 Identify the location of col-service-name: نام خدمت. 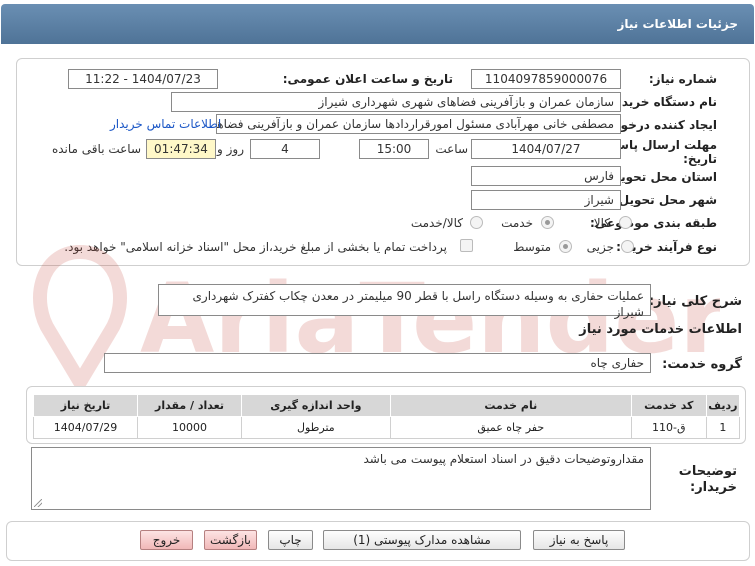
(510, 405).